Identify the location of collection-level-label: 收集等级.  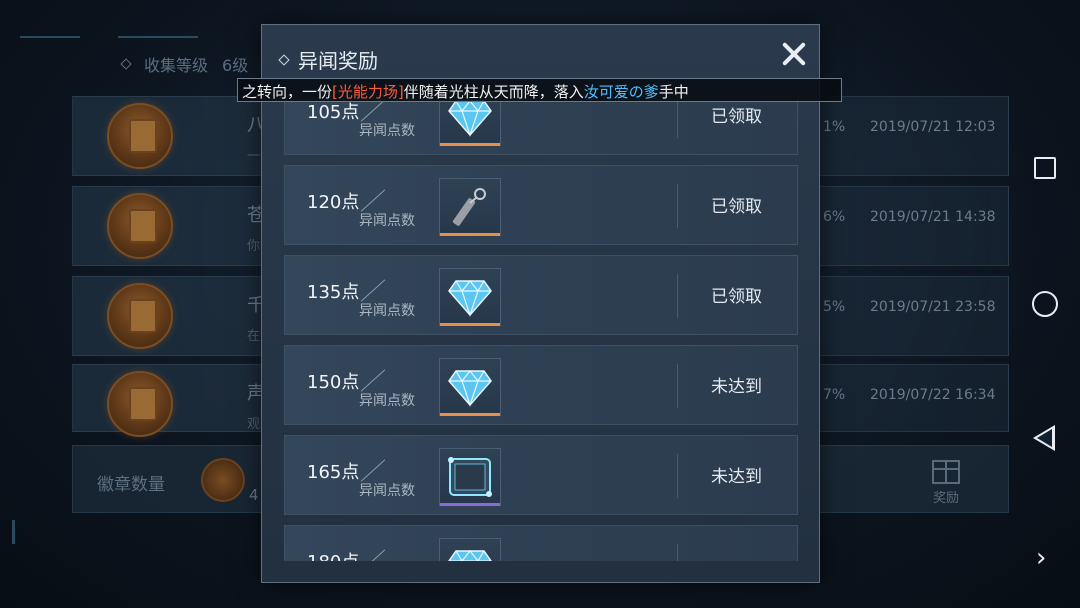
(176, 65).